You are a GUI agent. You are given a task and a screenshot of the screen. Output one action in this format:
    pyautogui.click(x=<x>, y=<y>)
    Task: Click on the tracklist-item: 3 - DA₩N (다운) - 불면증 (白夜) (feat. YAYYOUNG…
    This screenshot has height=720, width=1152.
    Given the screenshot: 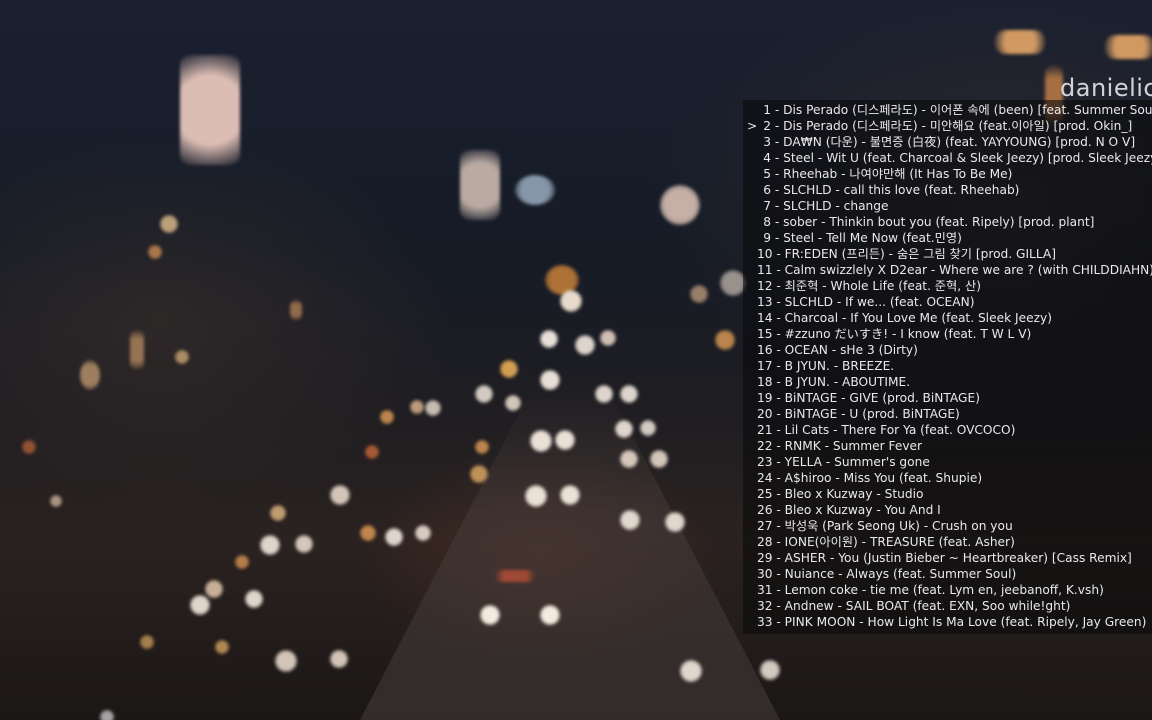 What is the action you would take?
    pyautogui.click(x=947, y=142)
    